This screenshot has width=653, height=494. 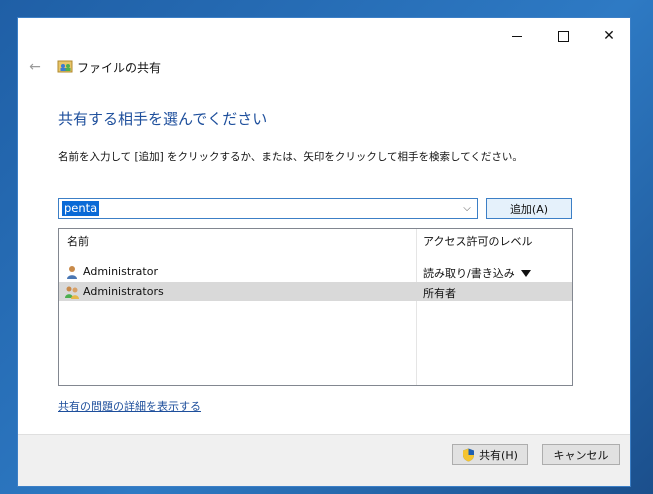 I want to click on minimize-icon, so click(x=517, y=36).